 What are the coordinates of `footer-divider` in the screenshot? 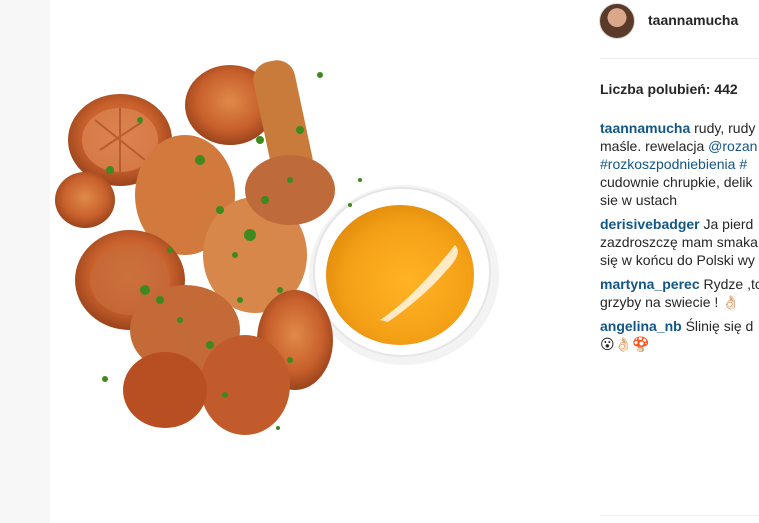 It's located at (679, 515).